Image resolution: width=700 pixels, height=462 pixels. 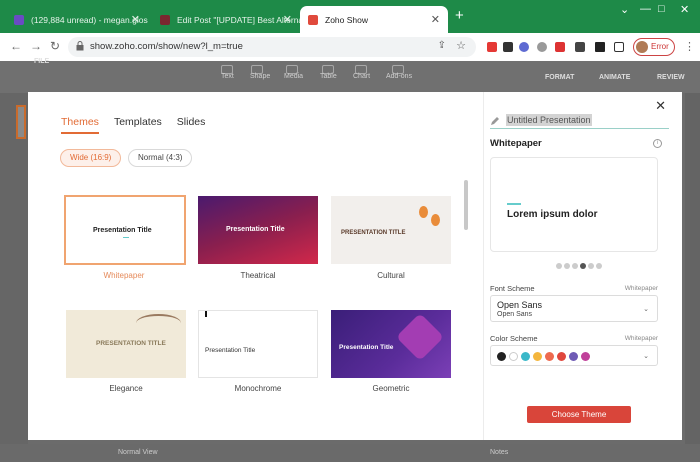 I want to click on tab-templates: Templates, so click(x=138, y=125).